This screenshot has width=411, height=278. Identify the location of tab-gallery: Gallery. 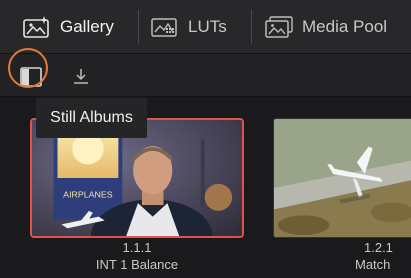
(68, 26).